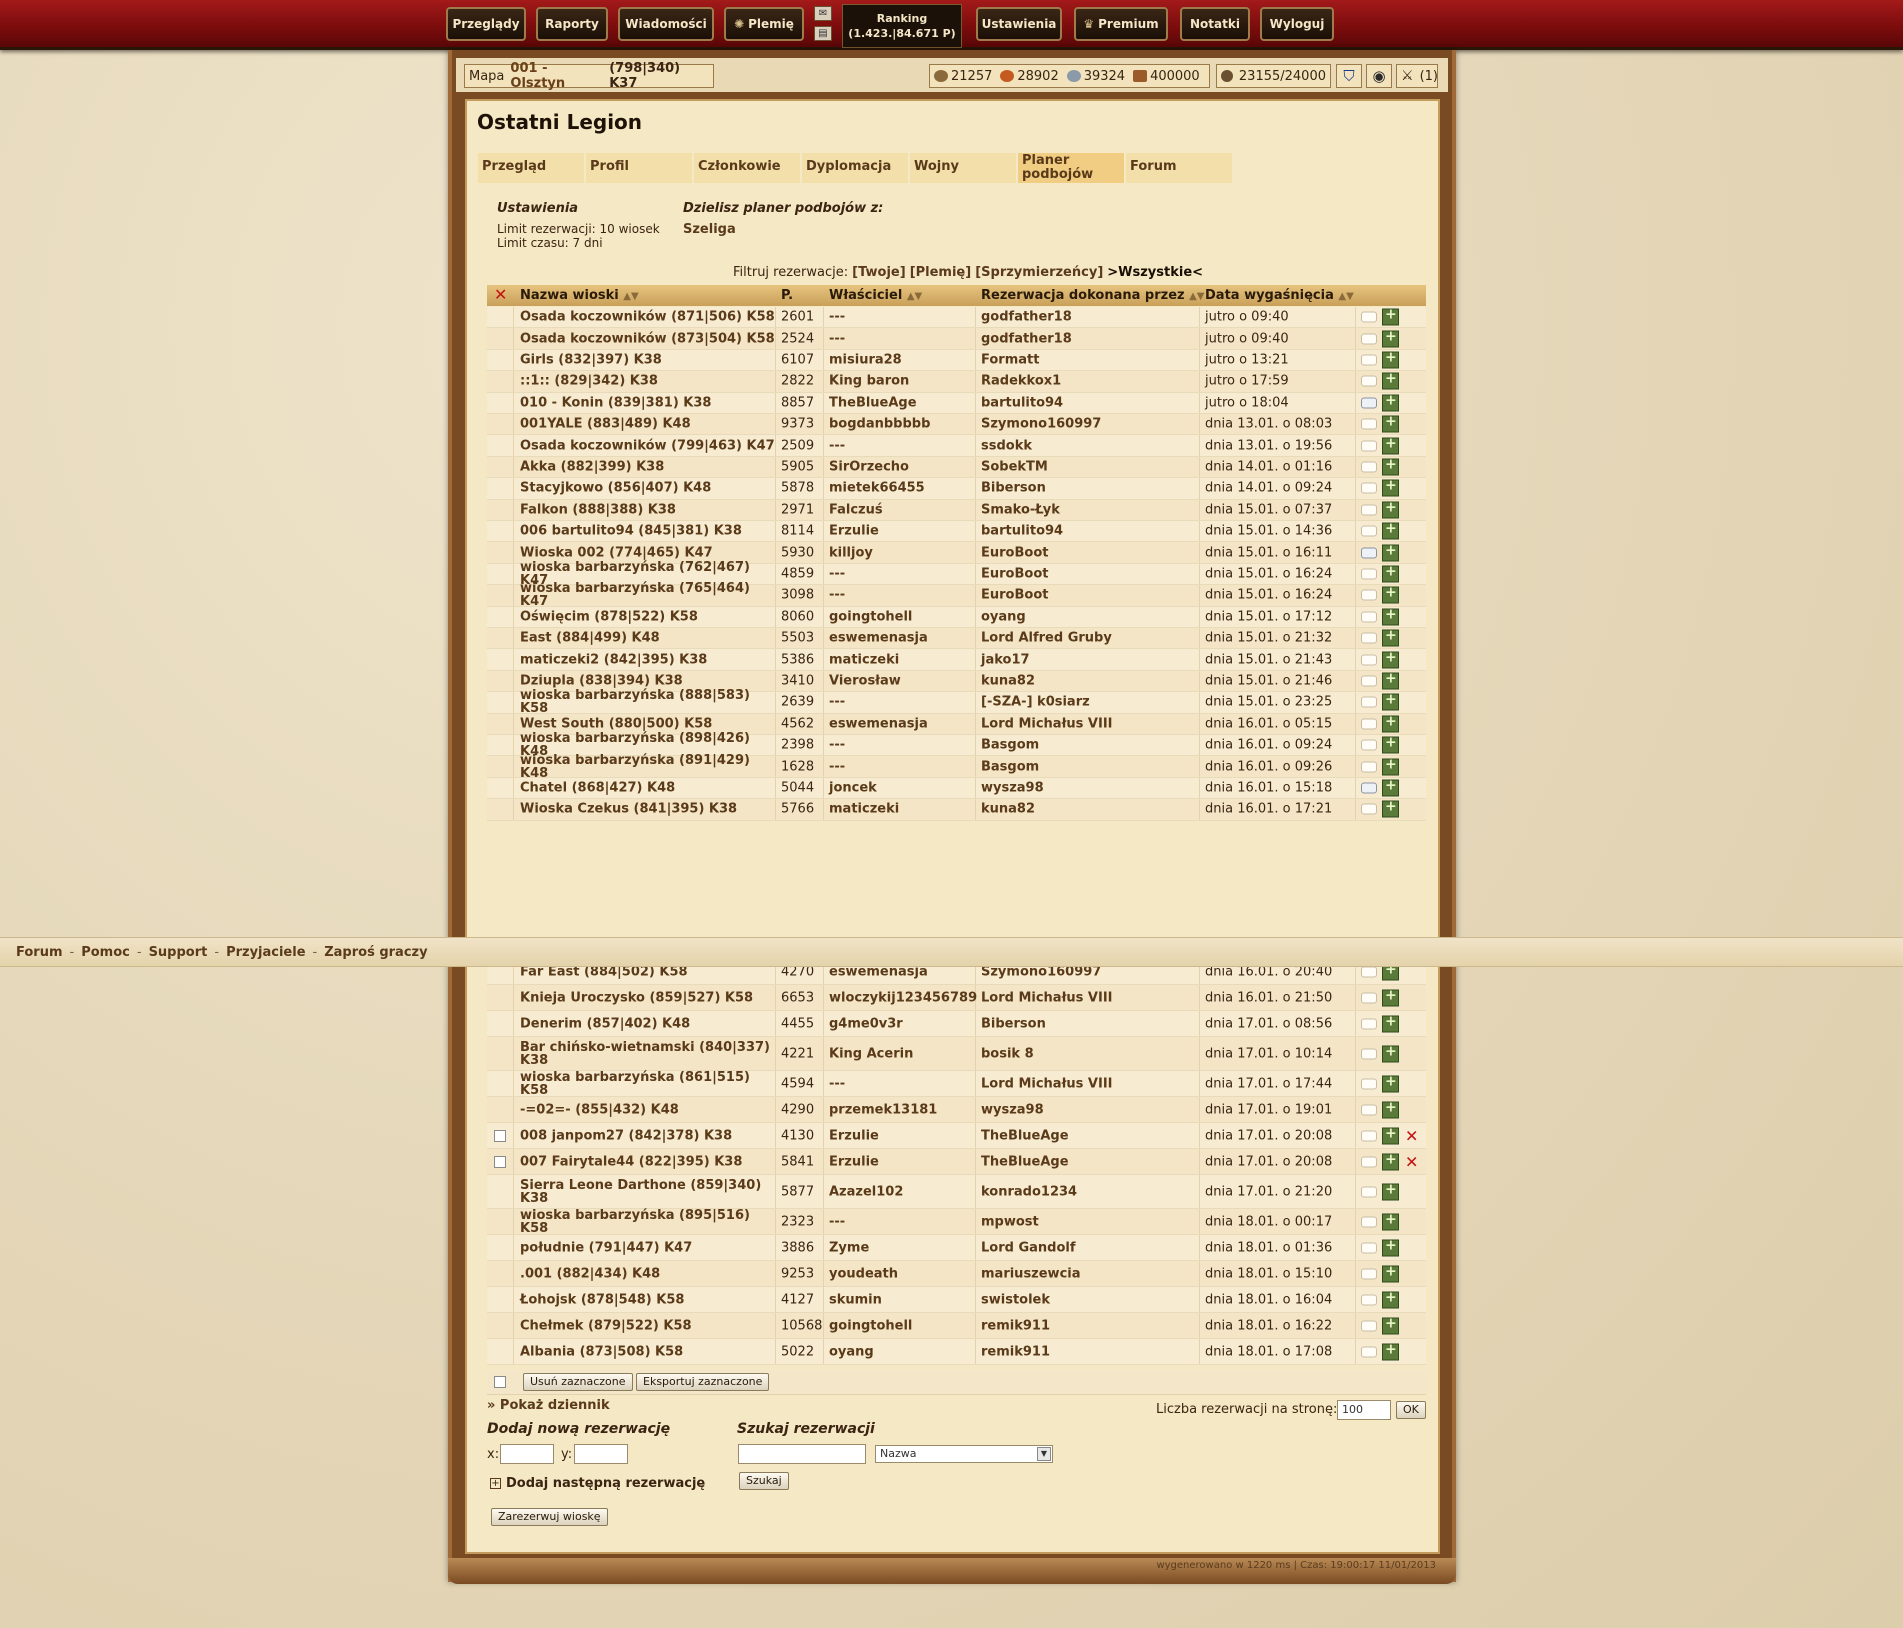 The height and width of the screenshot is (1628, 1903). Describe the element at coordinates (1025, 1161) in the screenshot. I see `reserved-by-link: TheBlueAge` at that location.